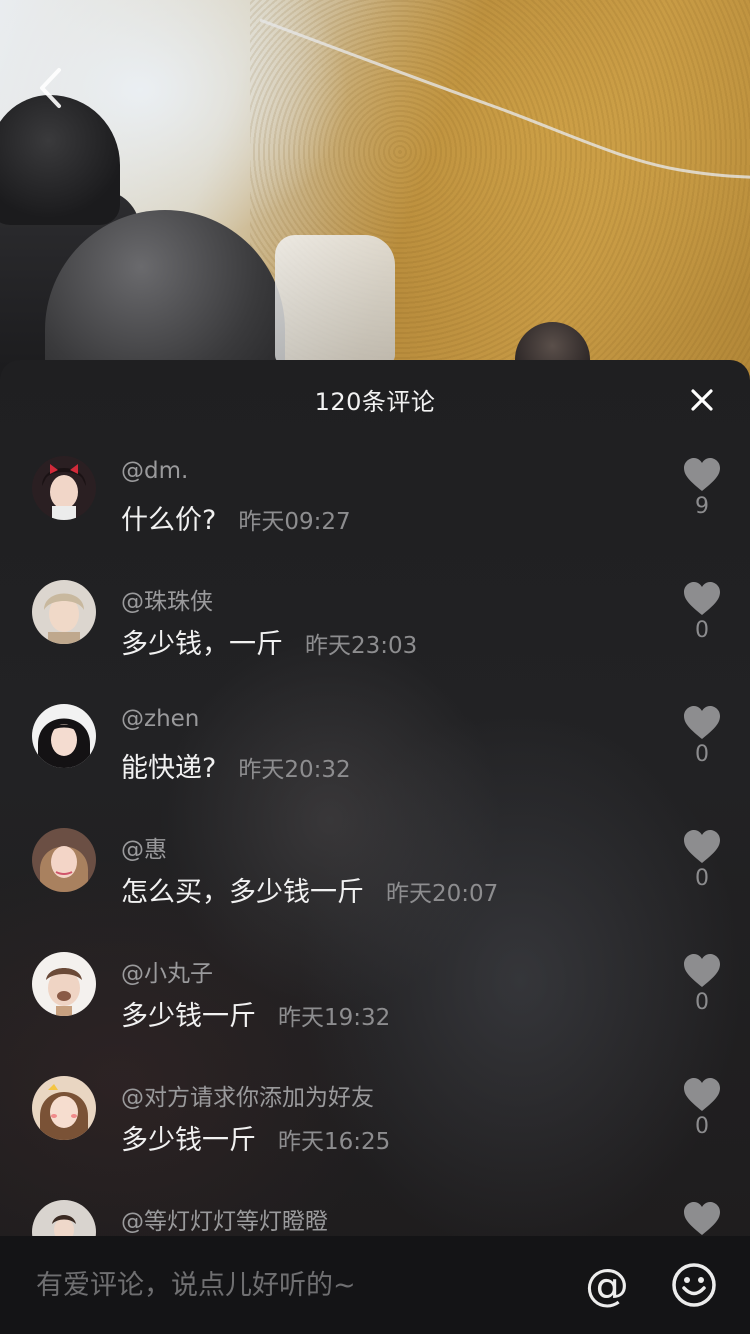 This screenshot has width=750, height=1334. What do you see at coordinates (169, 768) in the screenshot?
I see `comment-text: 能快递?` at bounding box center [169, 768].